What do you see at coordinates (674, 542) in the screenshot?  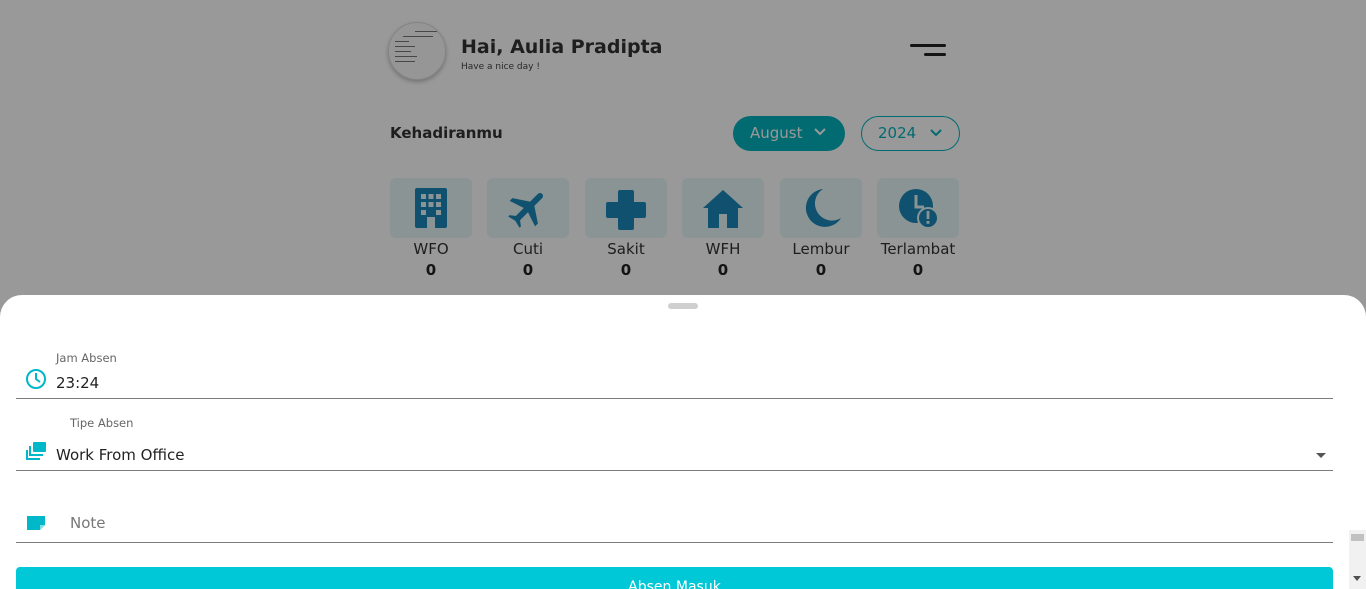 I see `note-field-underline` at bounding box center [674, 542].